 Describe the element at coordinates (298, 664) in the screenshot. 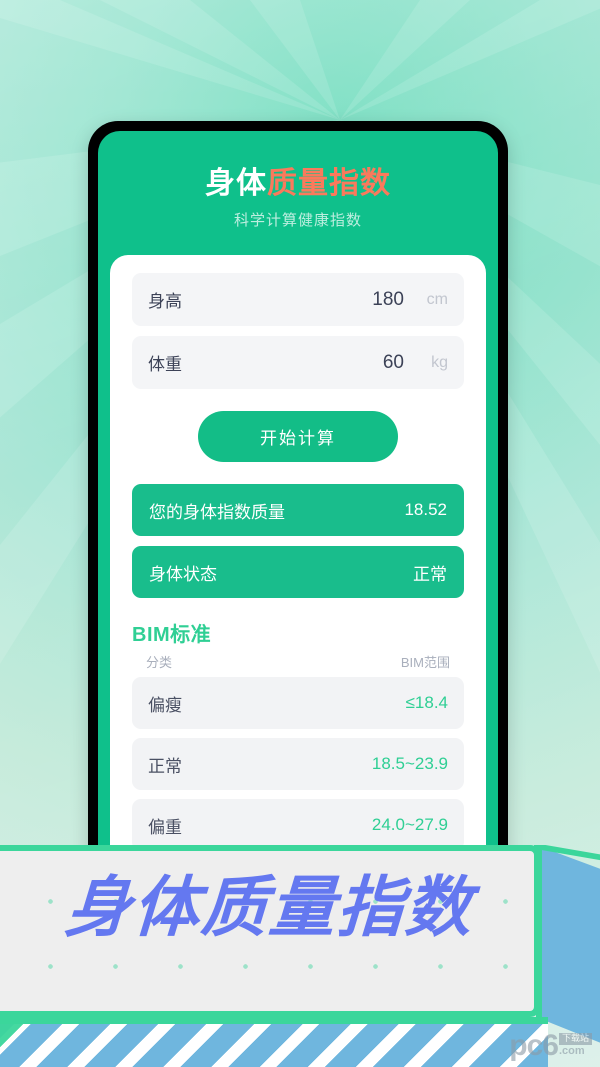

I see `bim-table-header: 分类 BIM范围` at that location.